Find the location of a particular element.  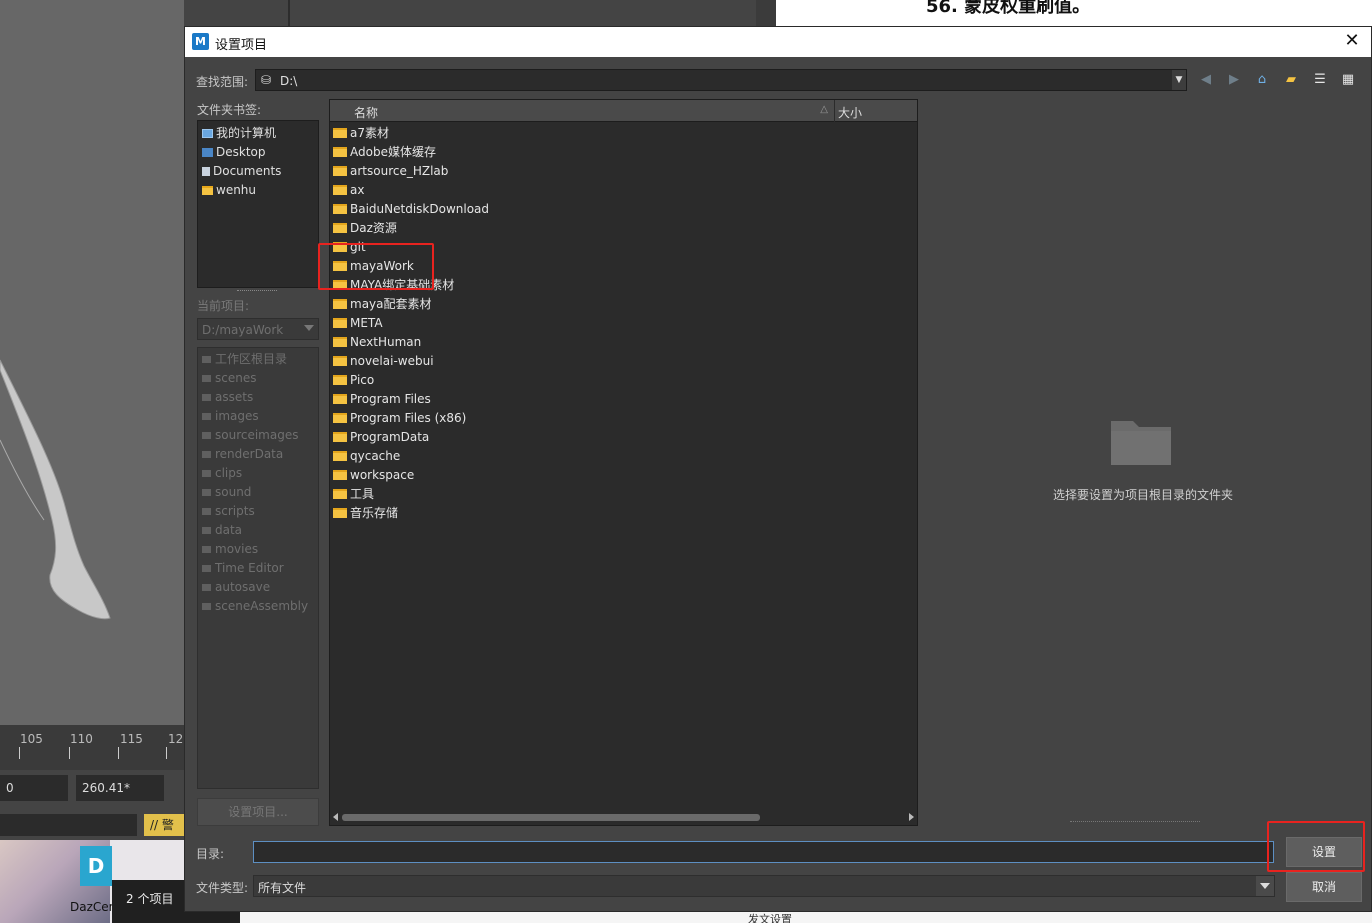

publish-settings-link: 发文设置 is located at coordinates (770, 917).